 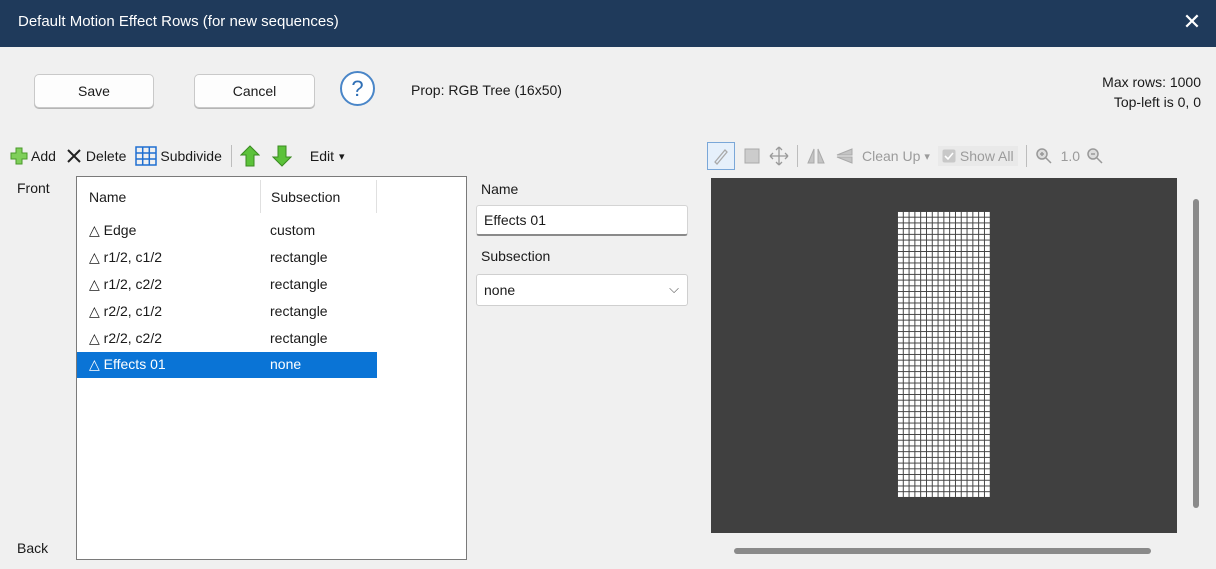 What do you see at coordinates (949, 156) in the screenshot?
I see `checkbox-icon` at bounding box center [949, 156].